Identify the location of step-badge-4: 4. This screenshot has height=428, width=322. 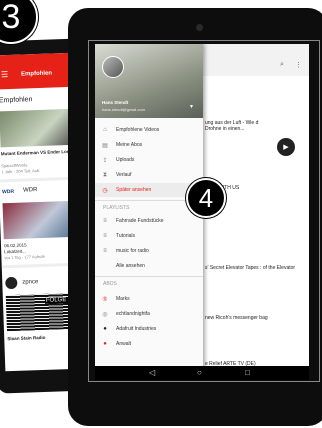
(206, 198).